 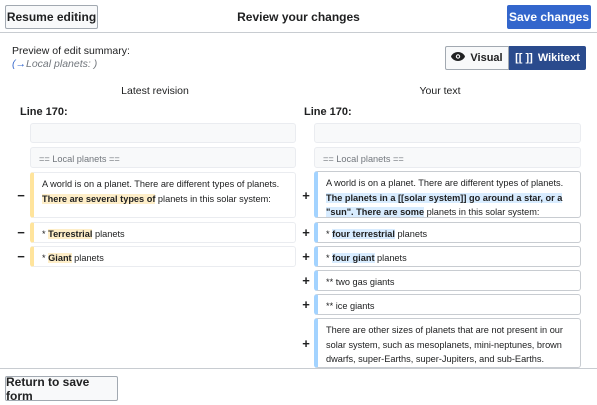 What do you see at coordinates (360, 282) in the screenshot?
I see `diff-text: ** two gas giants` at bounding box center [360, 282].